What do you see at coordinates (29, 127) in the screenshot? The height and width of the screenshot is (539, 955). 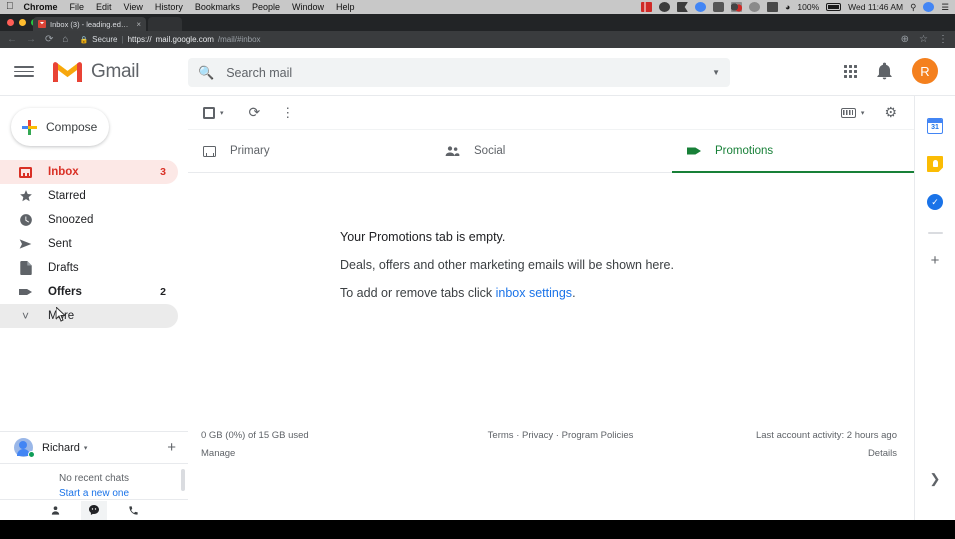 I see `plus-icon` at bounding box center [29, 127].